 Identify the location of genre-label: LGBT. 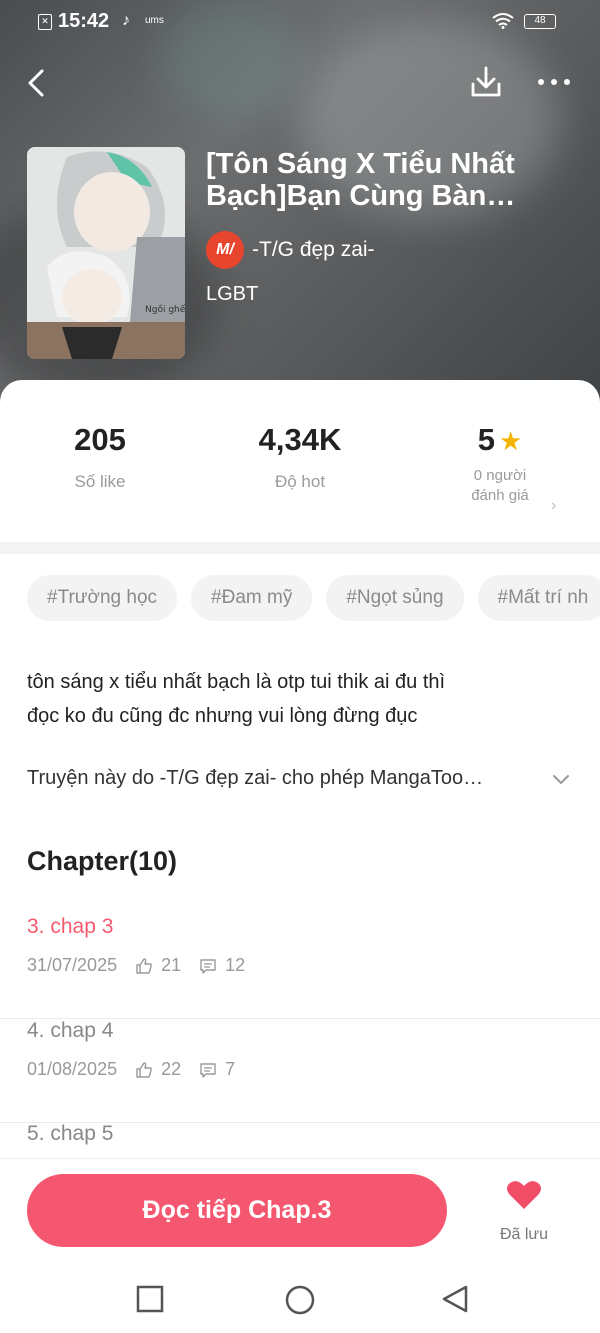
(232, 294).